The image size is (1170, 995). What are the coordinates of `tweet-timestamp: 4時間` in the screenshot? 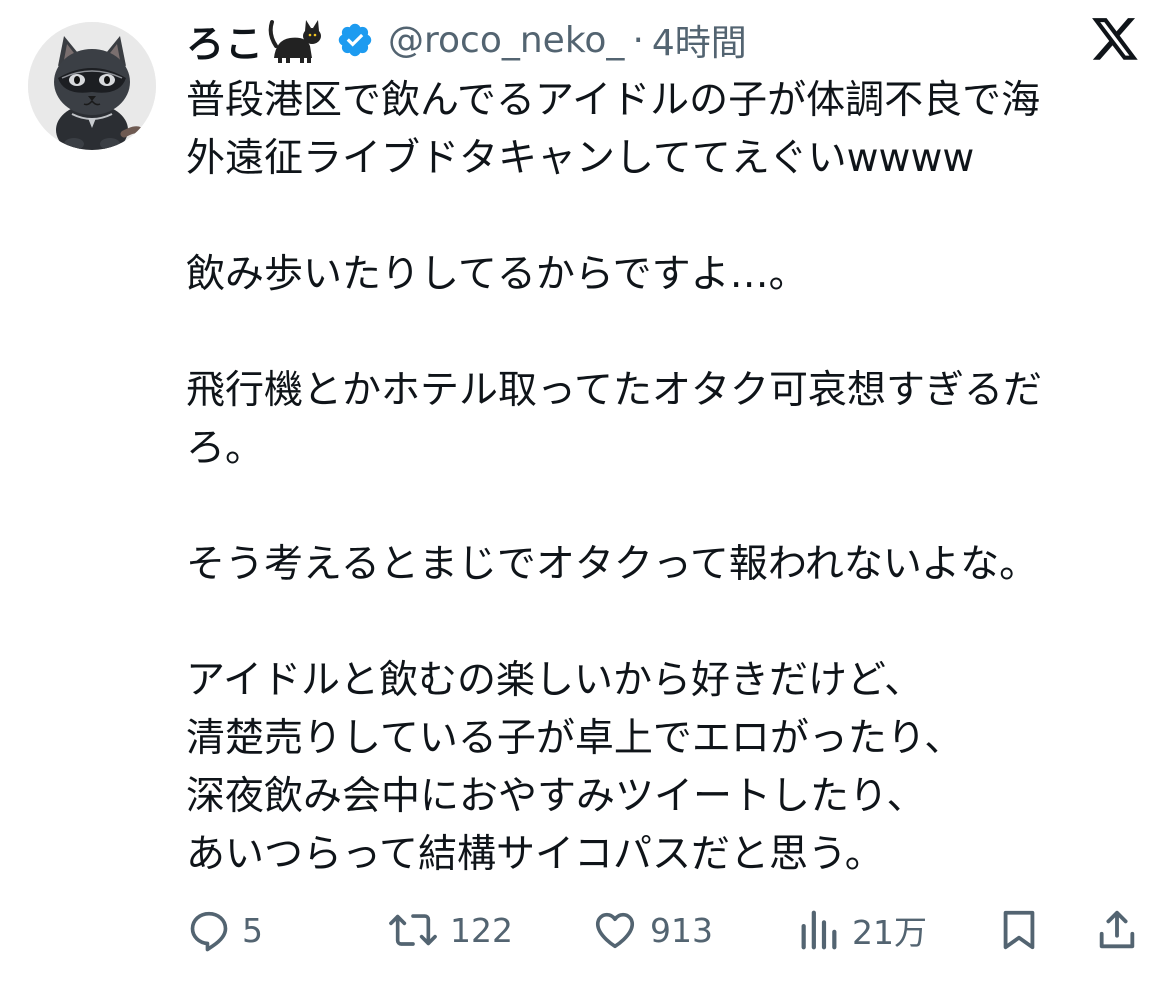 It's located at (699, 40).